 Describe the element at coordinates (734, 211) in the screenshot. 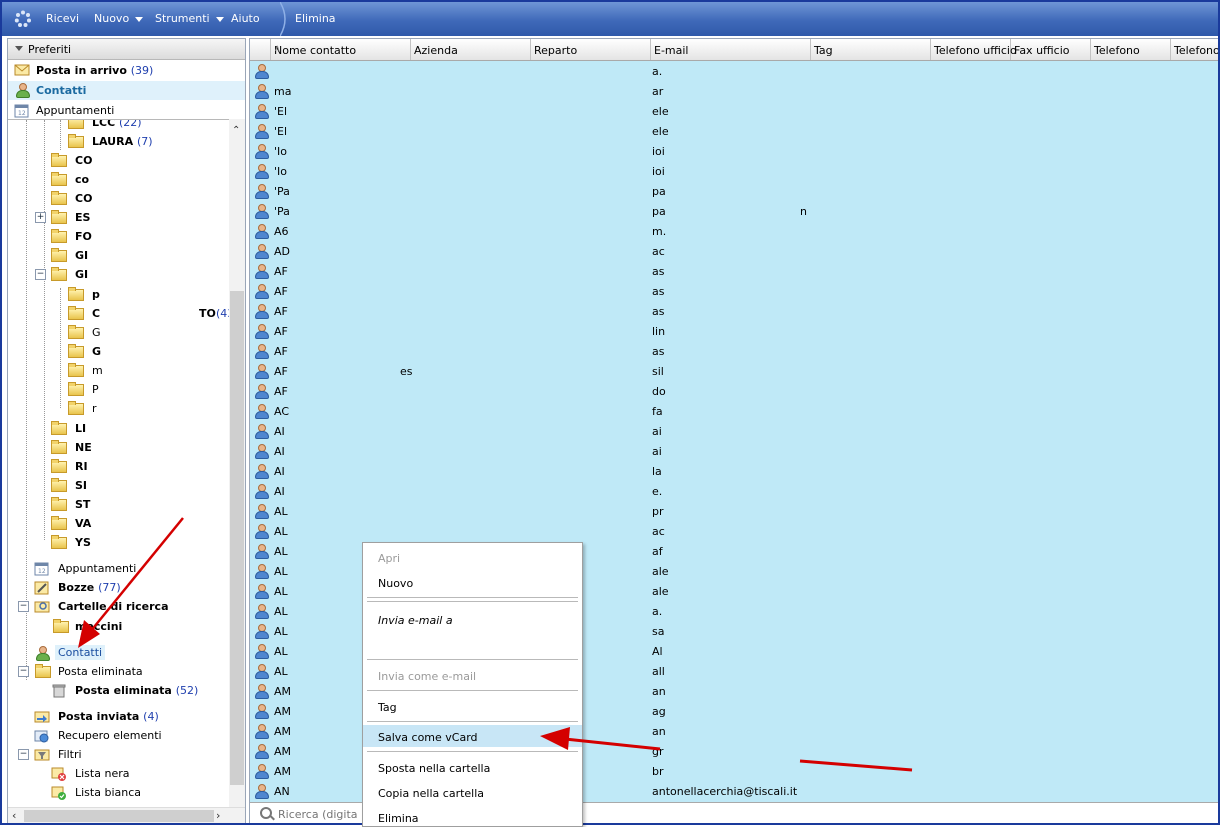

I see `table-row: 'Pa pa n` at that location.